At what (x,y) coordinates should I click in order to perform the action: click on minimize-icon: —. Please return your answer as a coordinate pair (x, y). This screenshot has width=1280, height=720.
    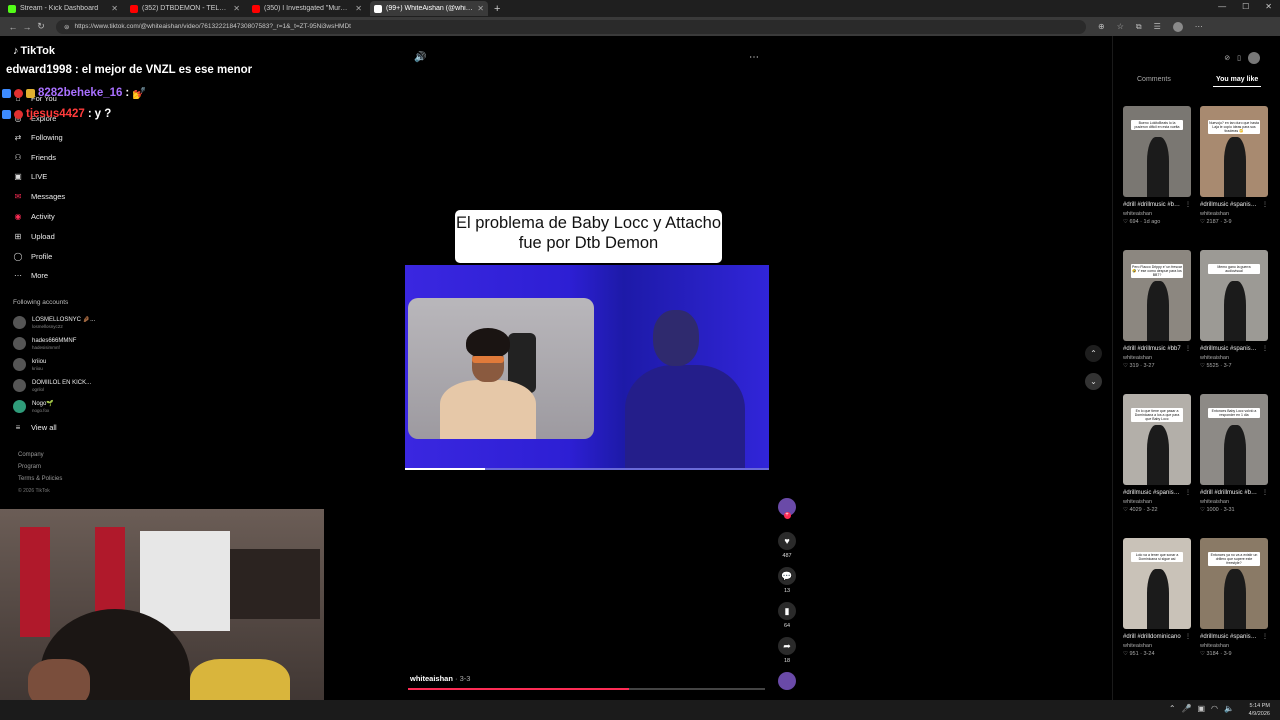
    Looking at the image, I should click on (1222, 6).